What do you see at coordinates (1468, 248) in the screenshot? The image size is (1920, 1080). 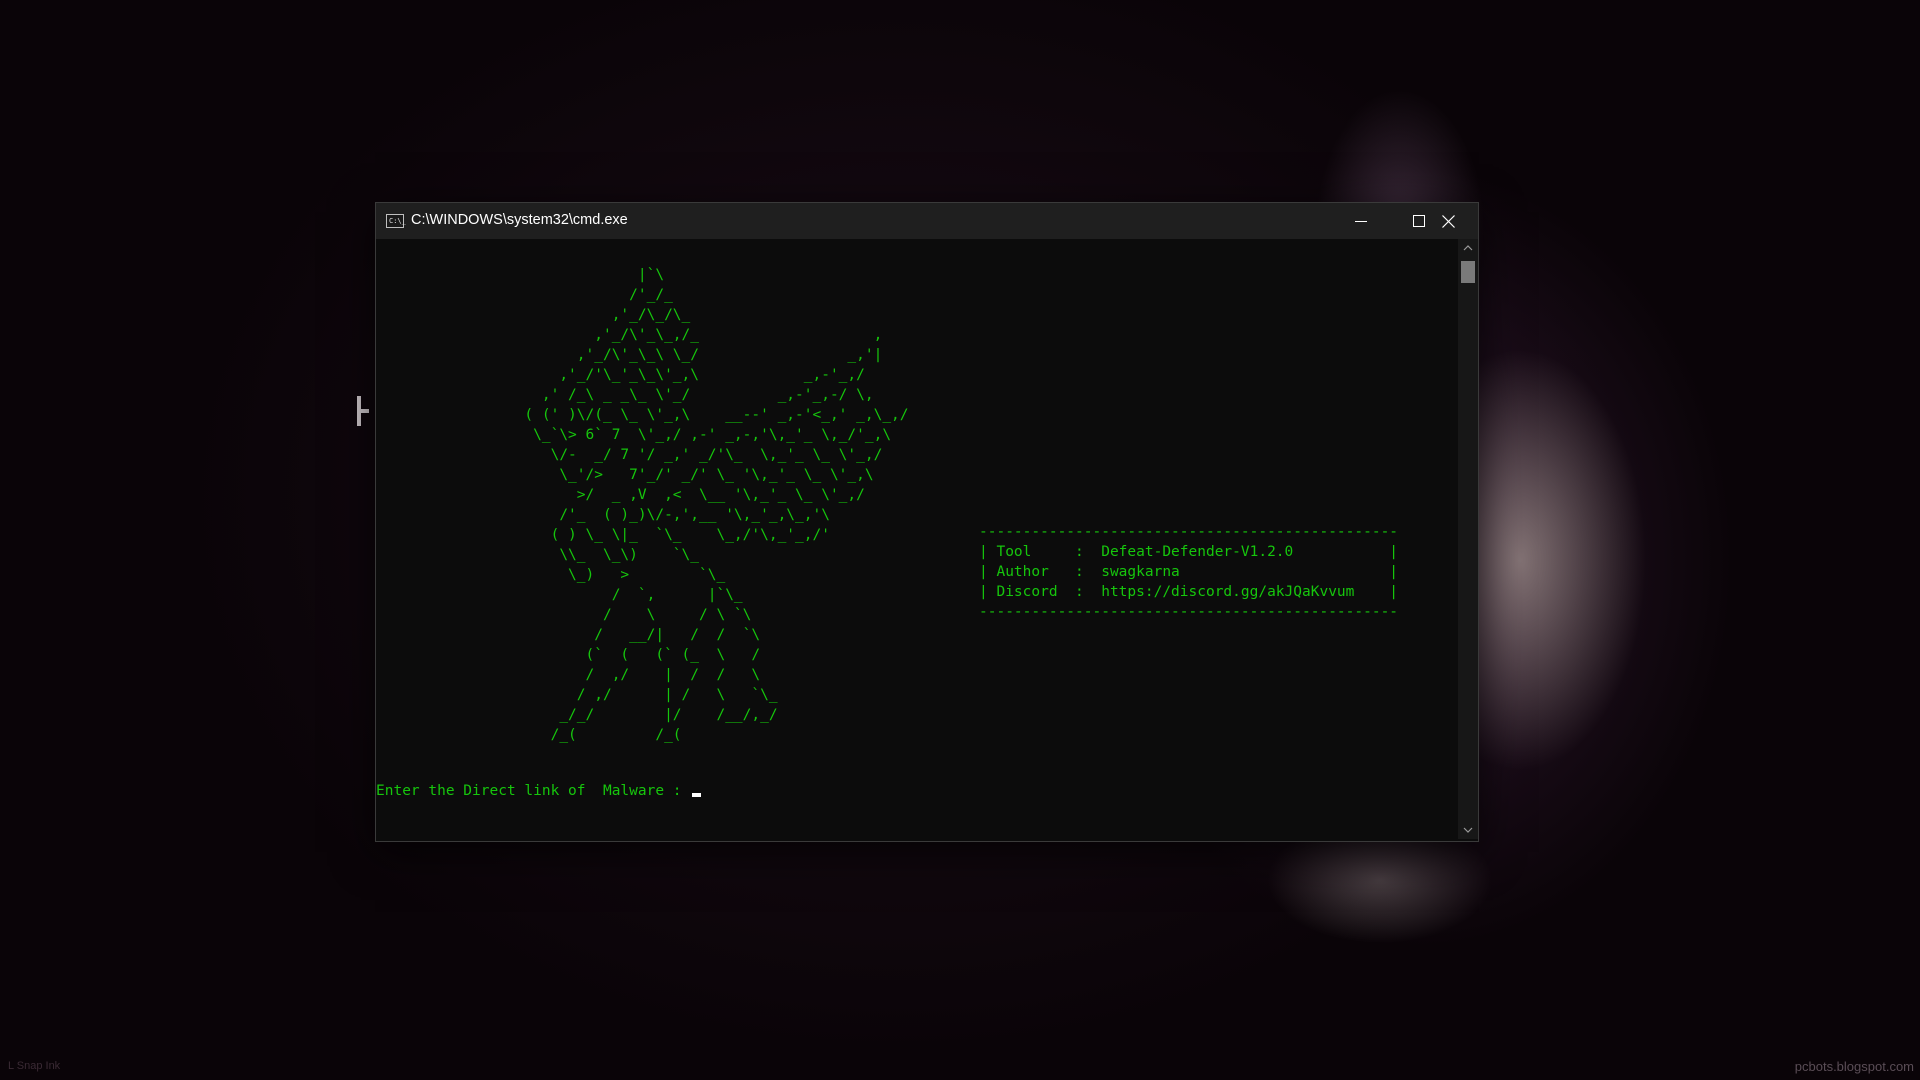 I see `scroll-up-arrow-icon` at bounding box center [1468, 248].